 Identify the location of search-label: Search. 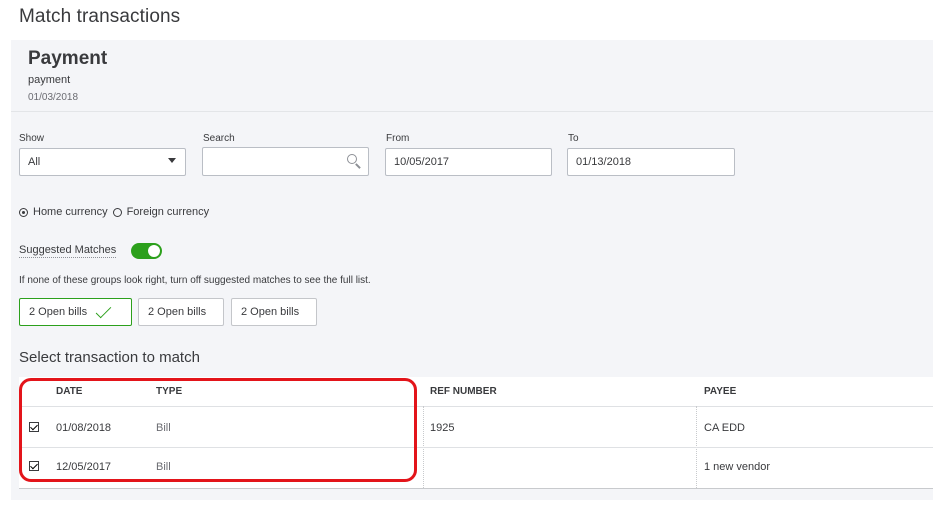
(219, 138).